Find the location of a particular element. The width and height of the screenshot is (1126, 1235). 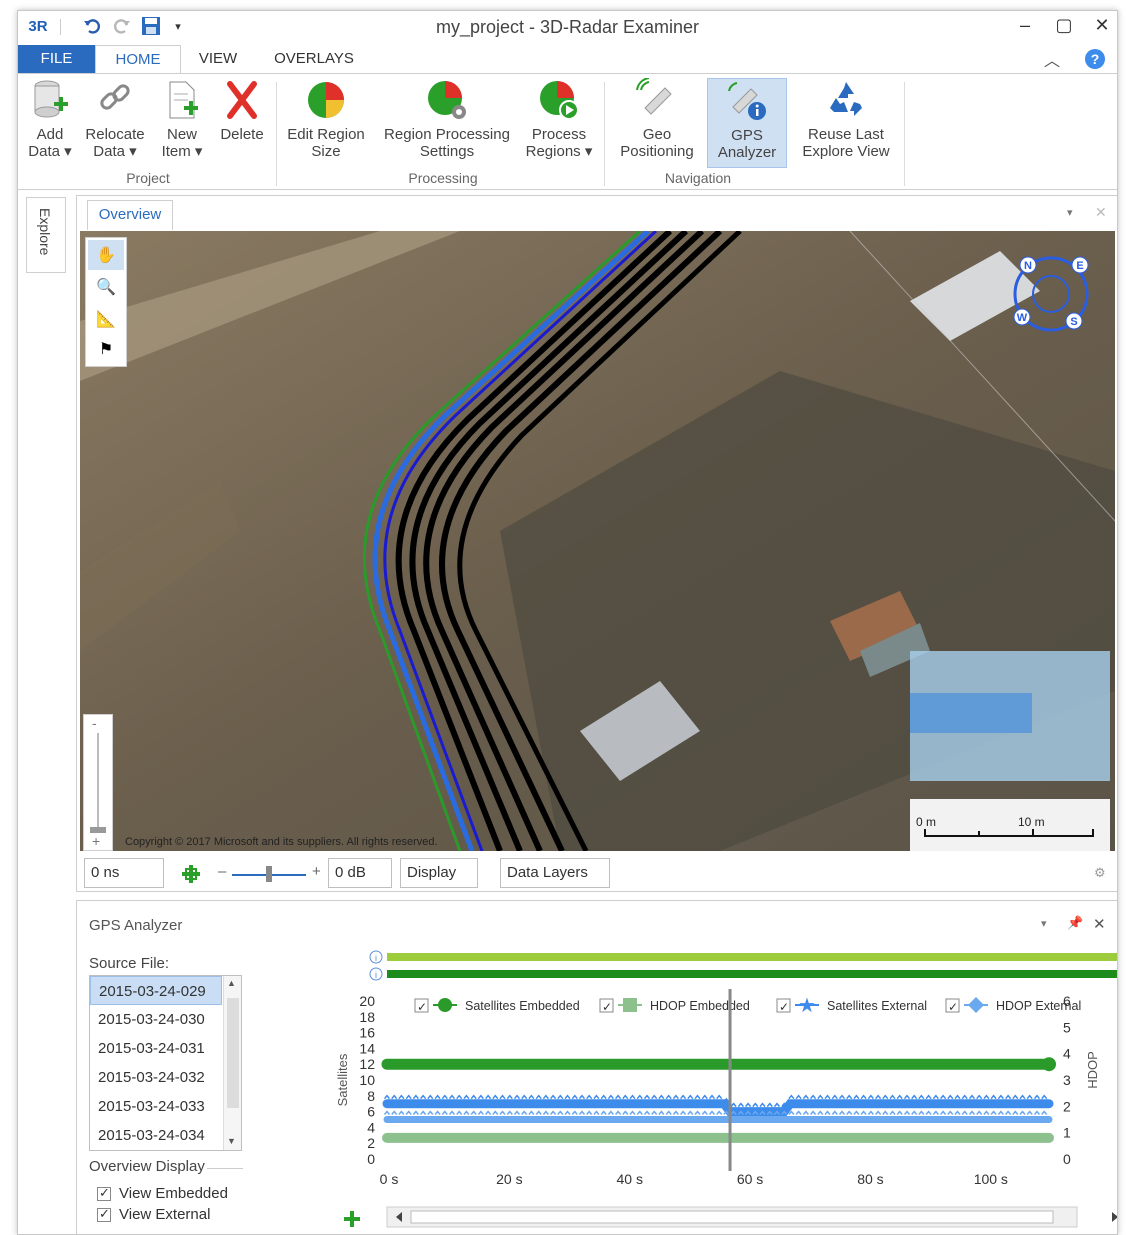

list-scrollbar: ▲ ▼ is located at coordinates (232, 1063).